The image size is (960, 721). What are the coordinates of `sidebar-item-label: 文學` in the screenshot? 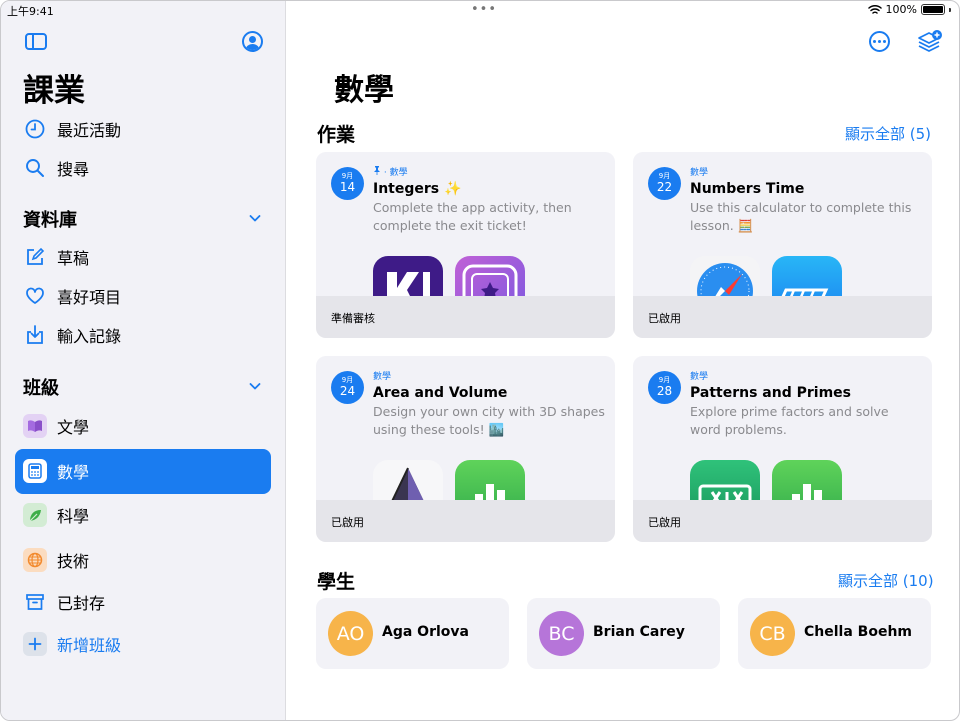 It's located at (73, 427).